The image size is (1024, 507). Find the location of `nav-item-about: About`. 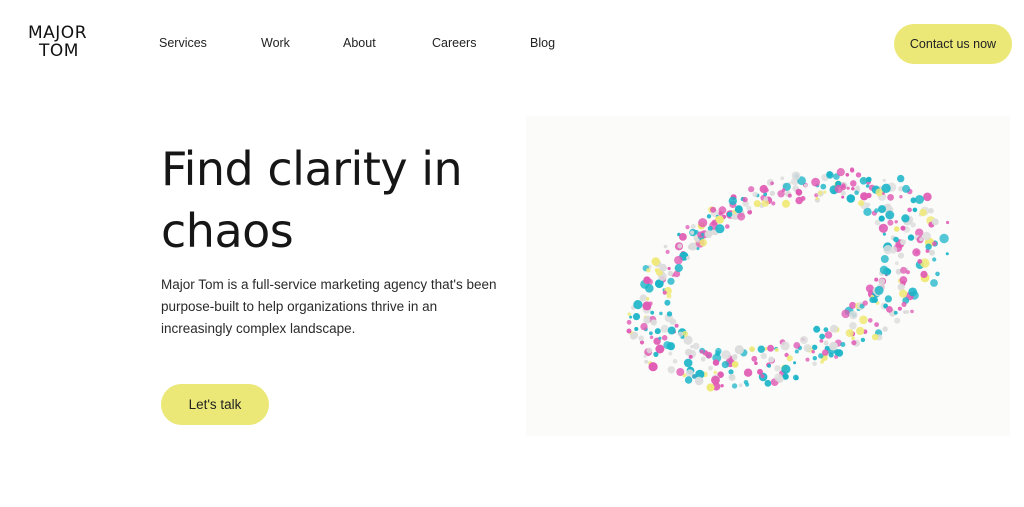

nav-item-about: About is located at coordinates (359, 43).